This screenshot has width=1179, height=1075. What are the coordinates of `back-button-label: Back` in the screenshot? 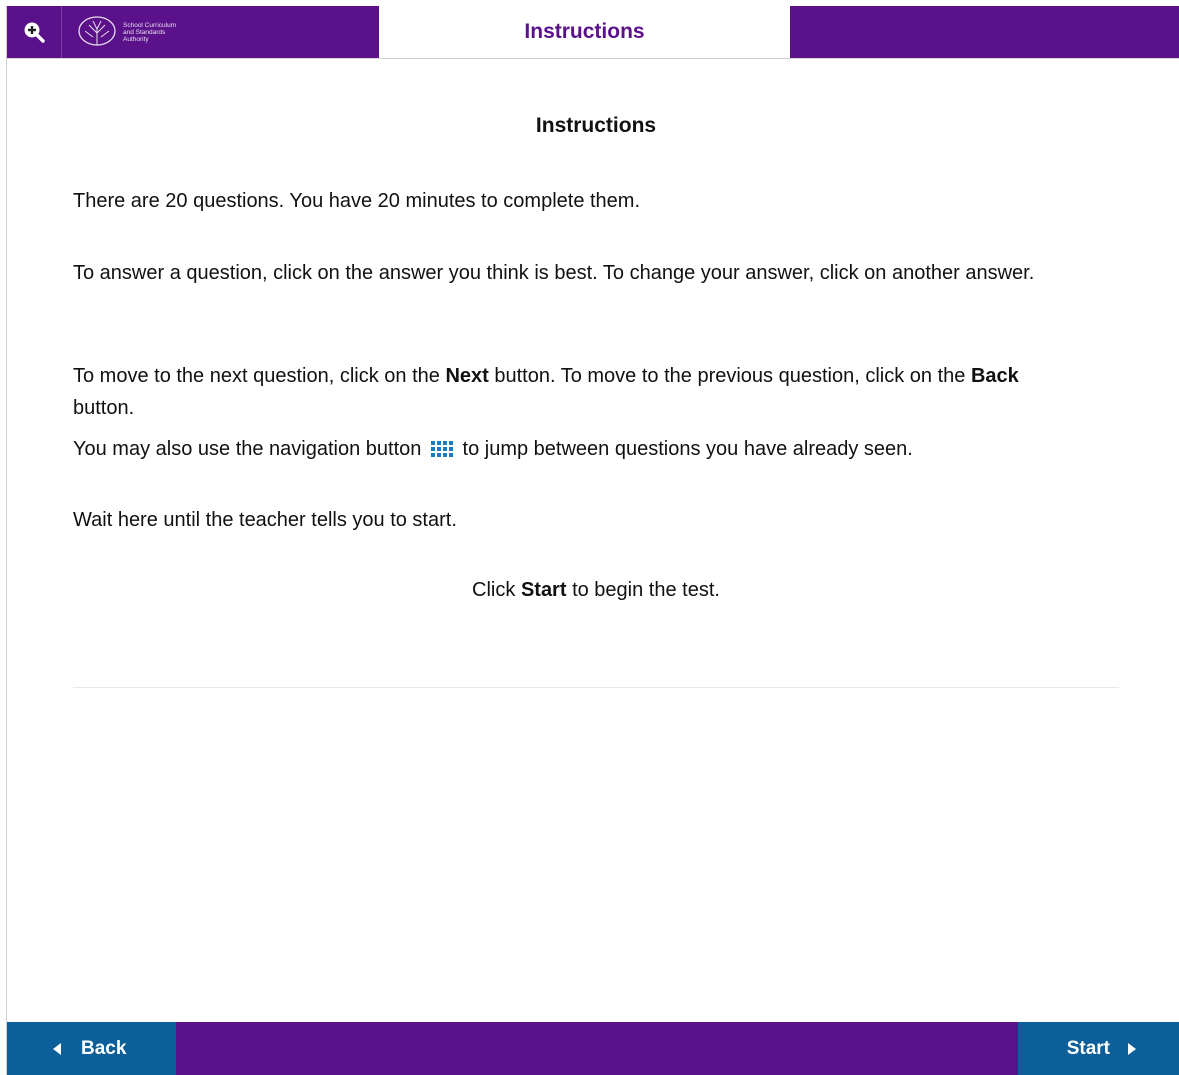 It's located at (104, 1048).